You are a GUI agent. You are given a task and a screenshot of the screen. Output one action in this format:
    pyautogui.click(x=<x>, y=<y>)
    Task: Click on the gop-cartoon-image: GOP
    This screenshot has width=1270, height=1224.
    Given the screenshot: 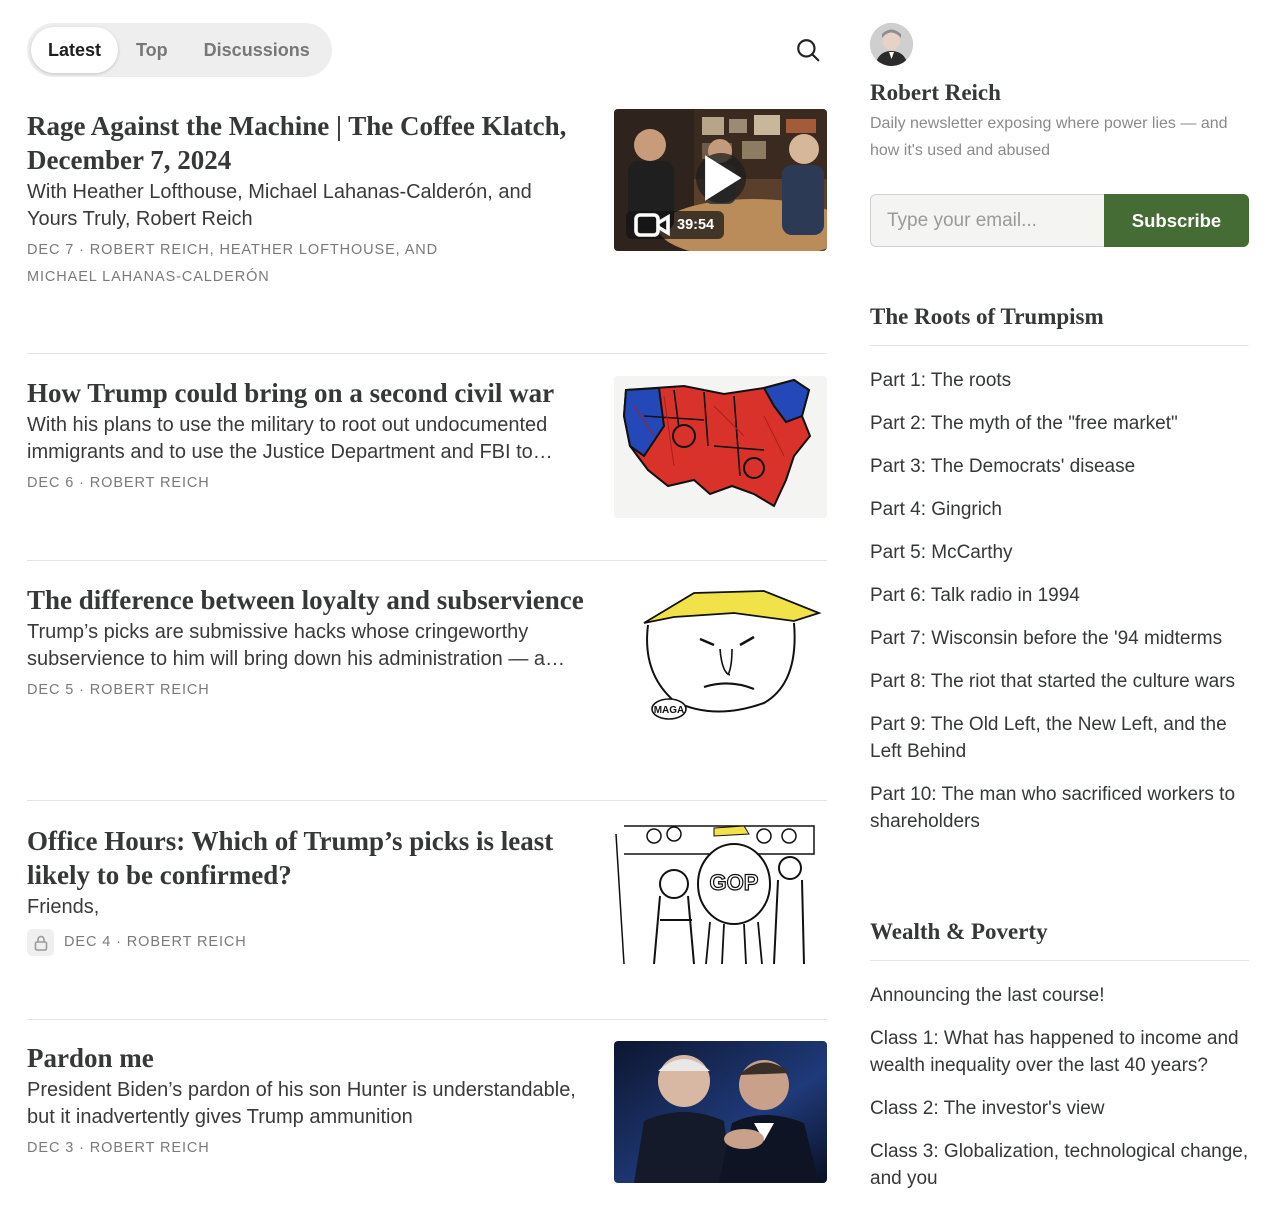 What is the action you would take?
    pyautogui.click(x=720, y=895)
    